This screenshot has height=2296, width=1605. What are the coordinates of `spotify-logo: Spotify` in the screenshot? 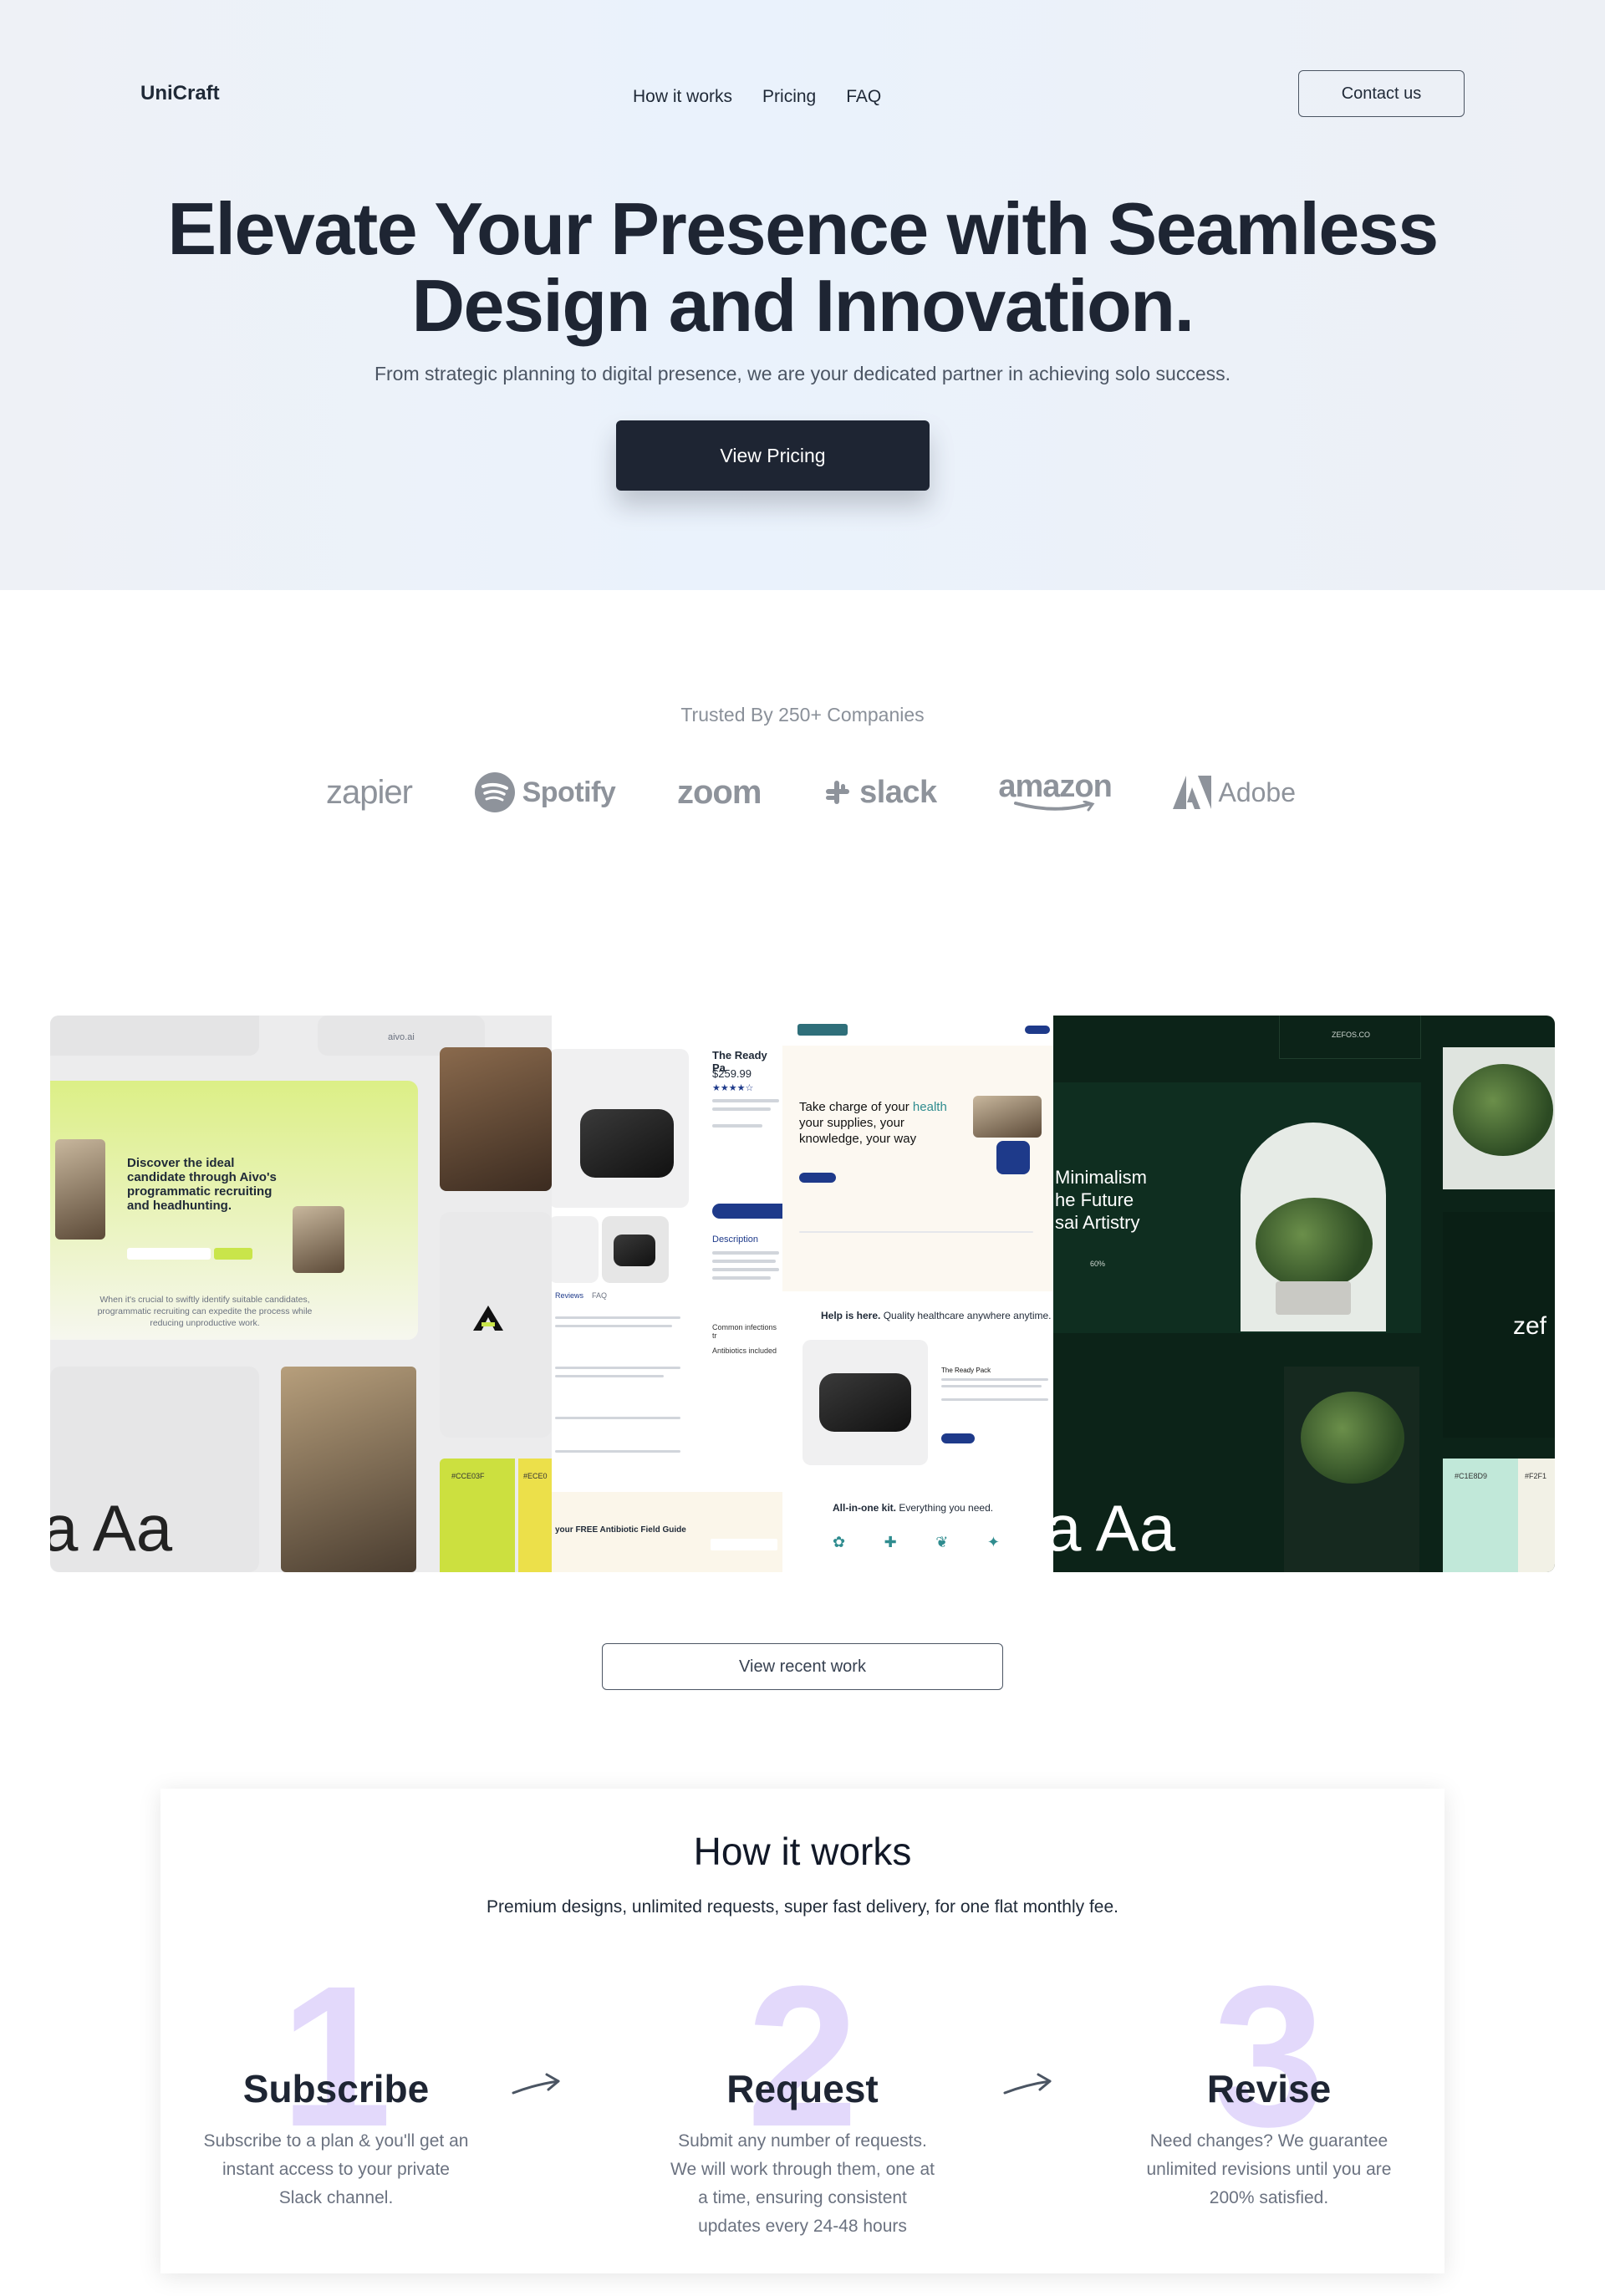 It's located at (545, 792).